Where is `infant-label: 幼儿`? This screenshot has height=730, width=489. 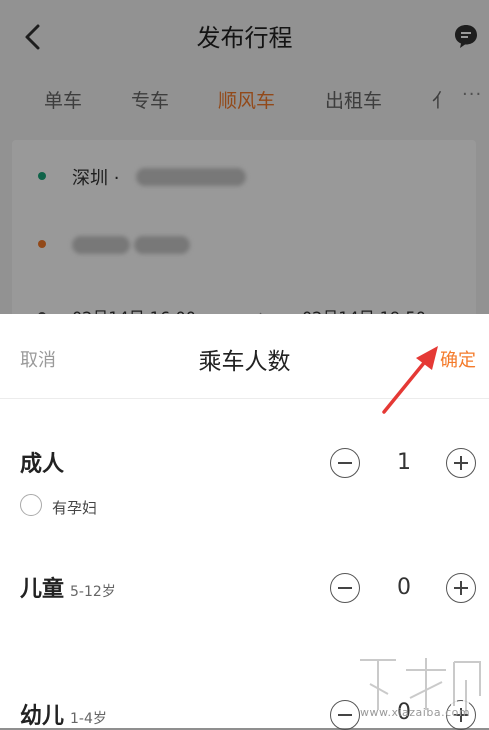
infant-label: 幼儿 is located at coordinates (42, 716).